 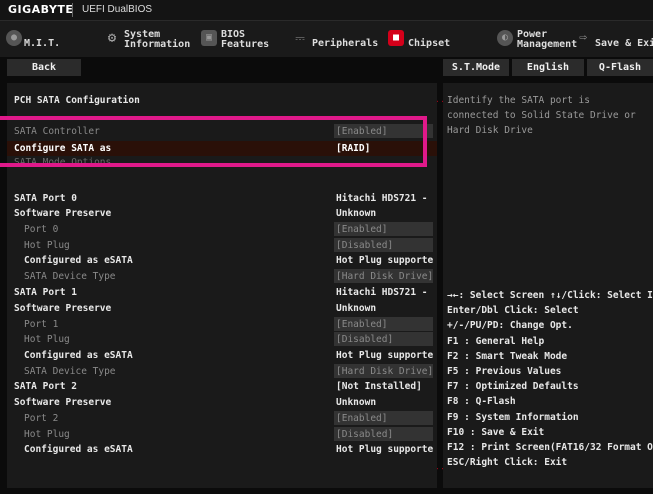 I want to click on tab-save-exit: ⇨ Save & Exit, so click(x=614, y=39).